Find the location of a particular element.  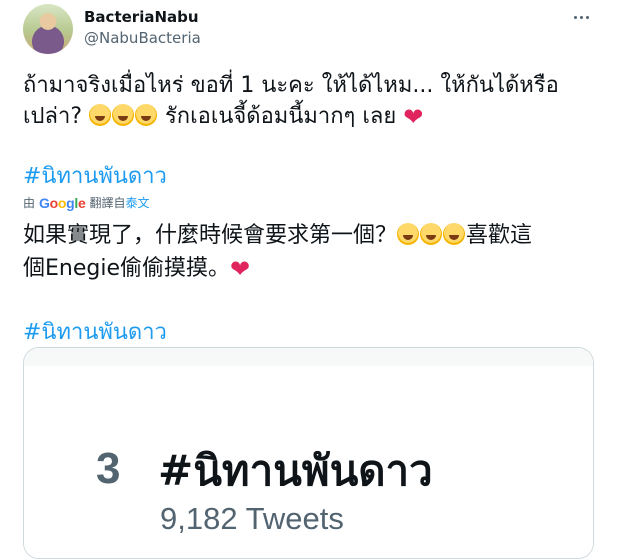

author-handle: @NabuBacteria is located at coordinates (142, 38).